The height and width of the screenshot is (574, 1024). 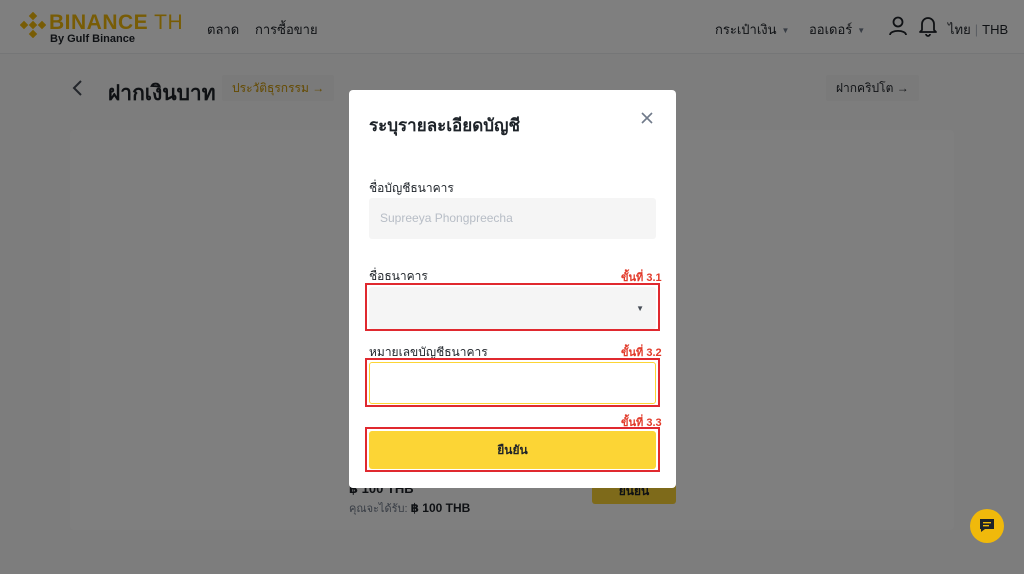 I want to click on account-number-input, so click(x=512, y=383).